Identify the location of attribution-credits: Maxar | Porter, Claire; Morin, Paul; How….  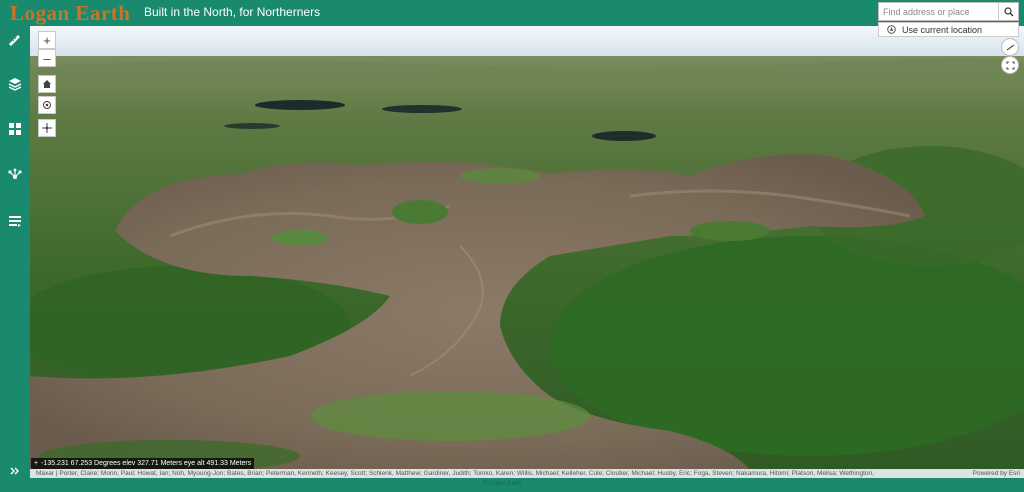
(455, 473).